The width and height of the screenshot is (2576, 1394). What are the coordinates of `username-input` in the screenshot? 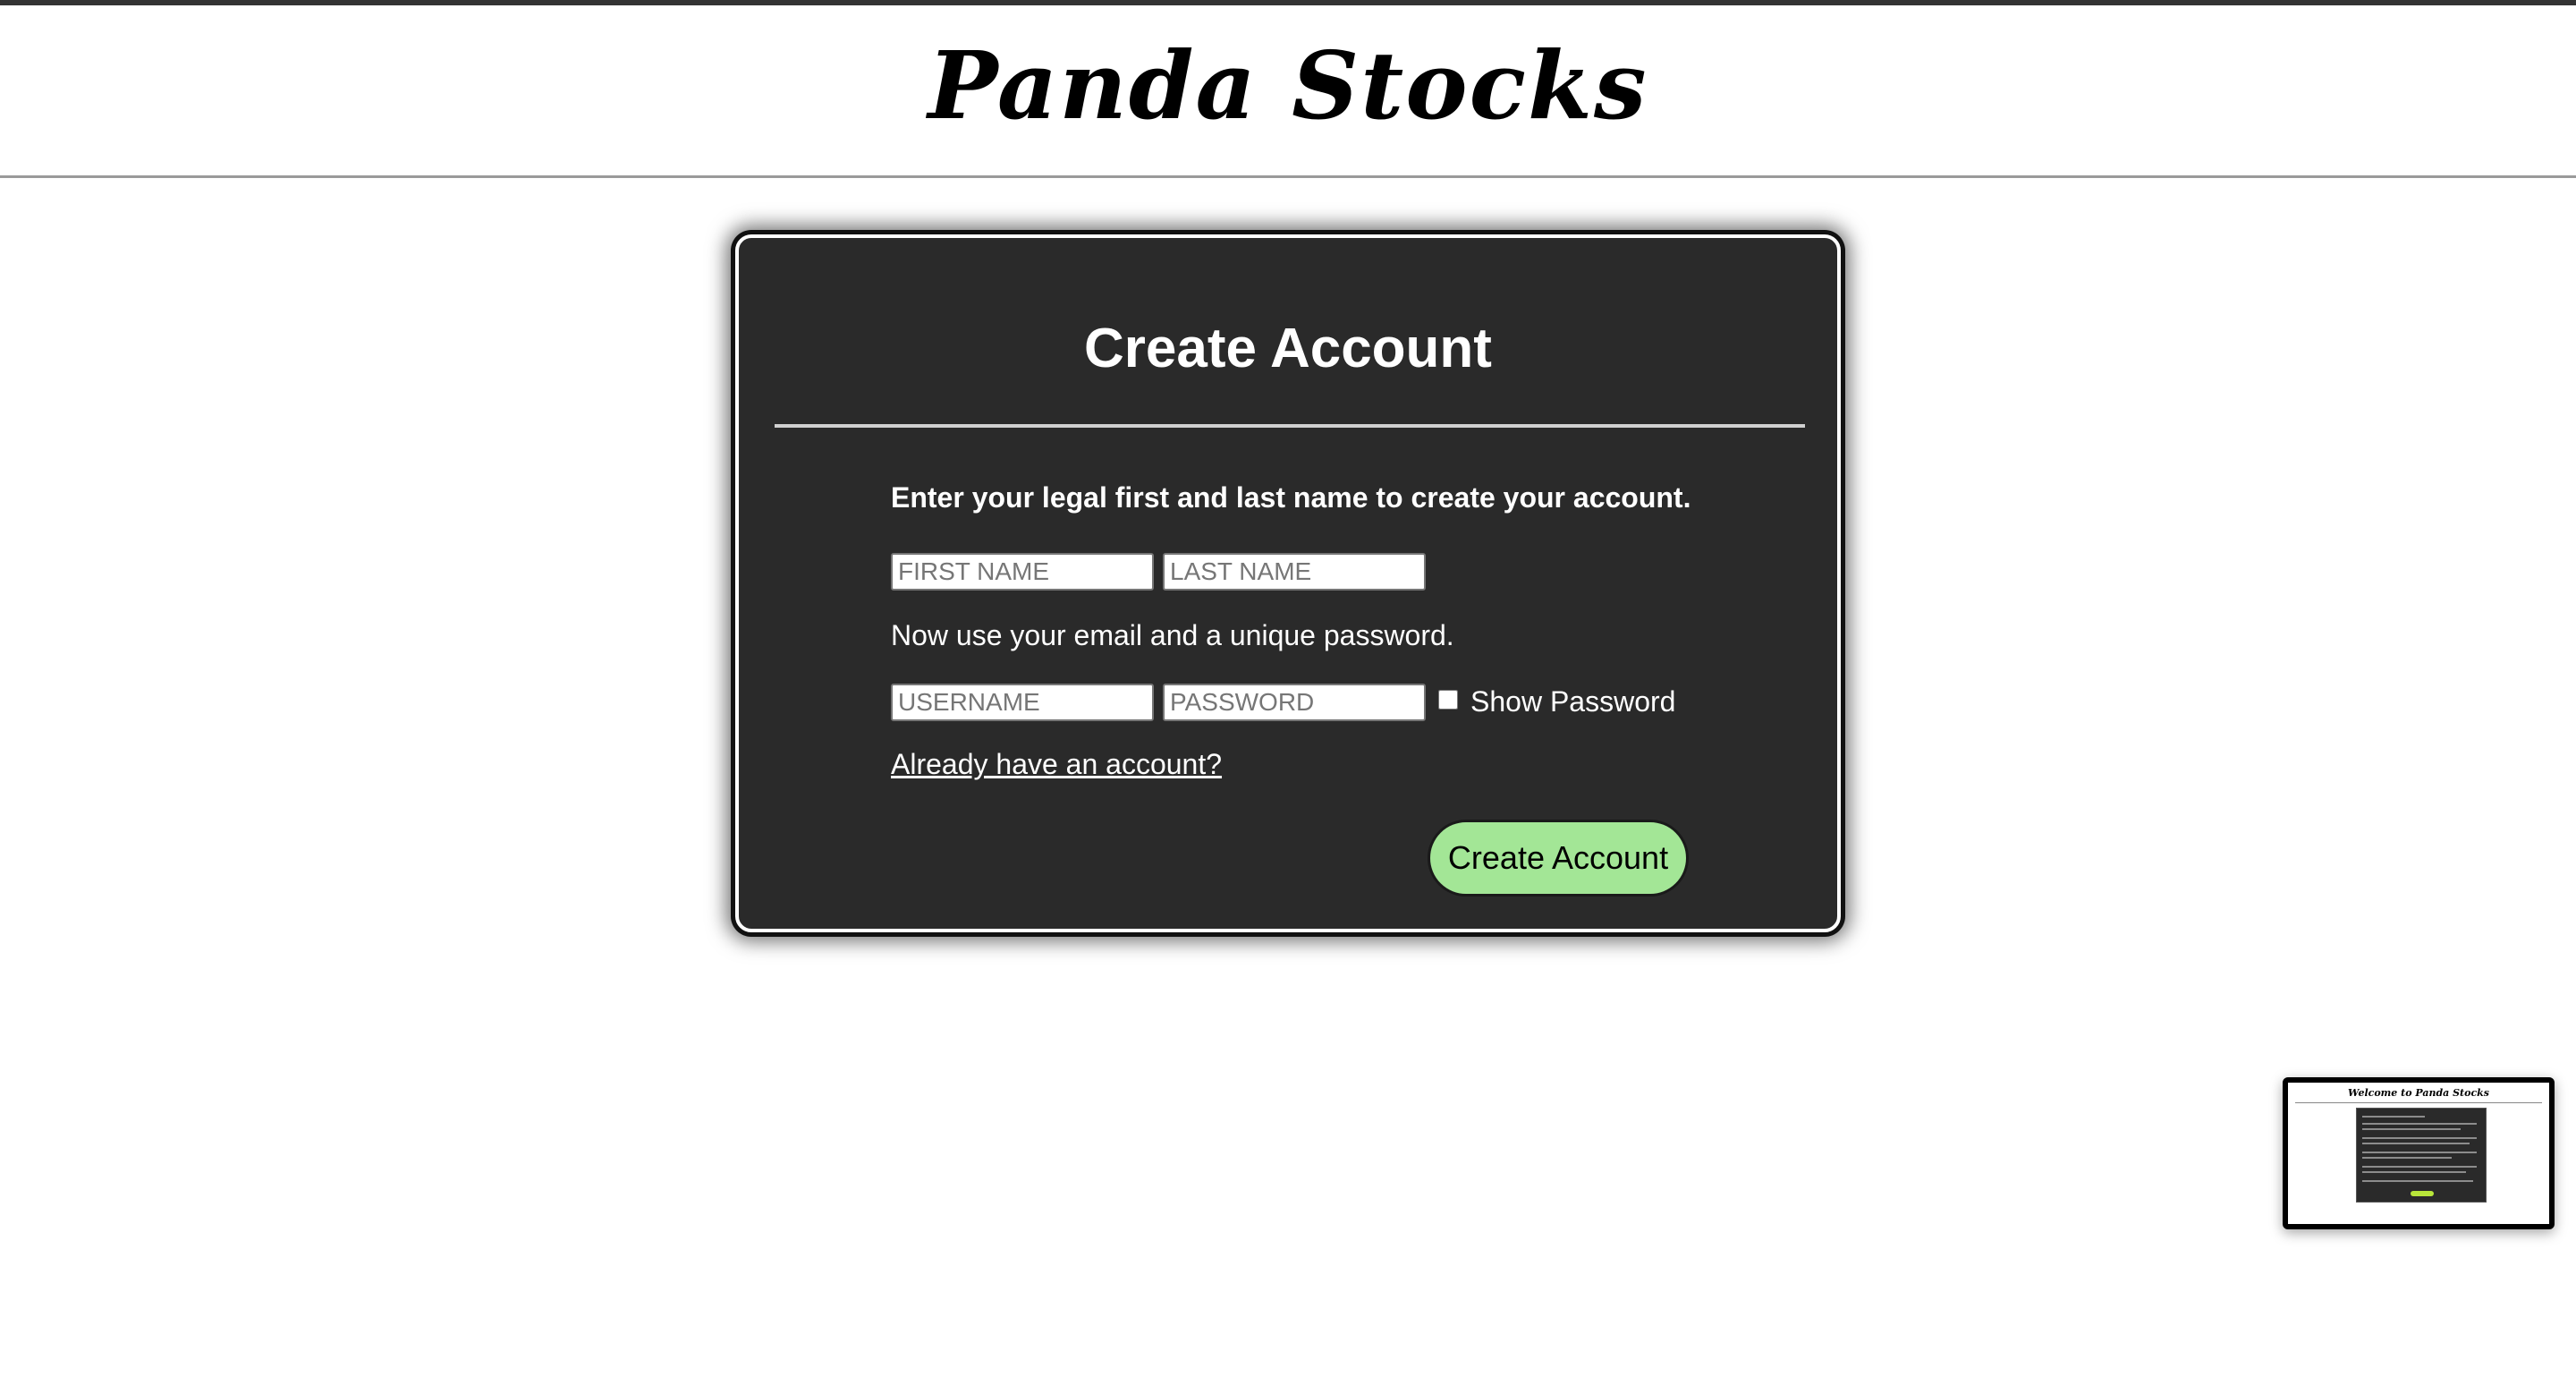 It's located at (1022, 702).